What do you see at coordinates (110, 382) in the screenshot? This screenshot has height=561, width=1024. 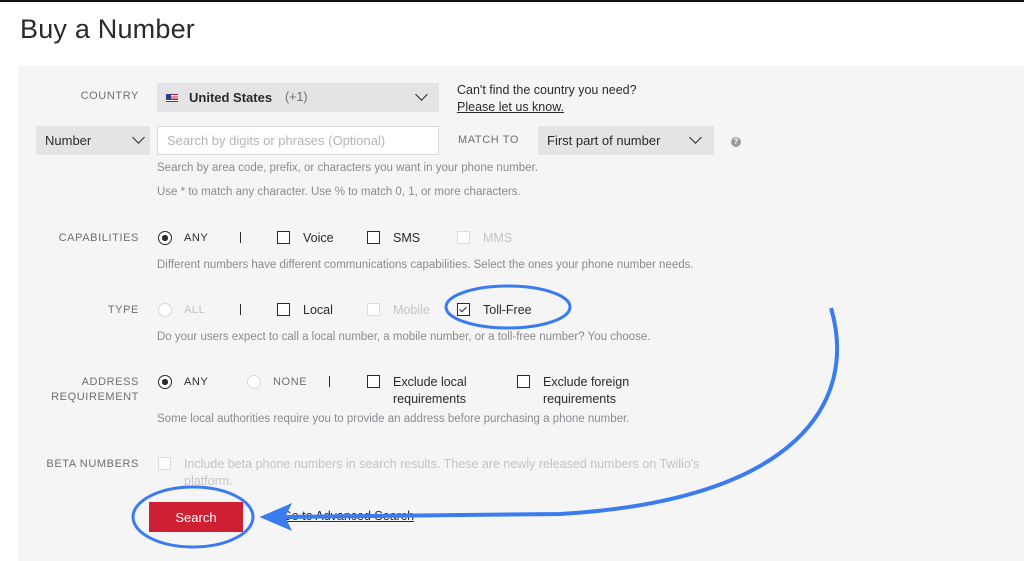 I see `address-label-line1: ADDRESS` at bounding box center [110, 382].